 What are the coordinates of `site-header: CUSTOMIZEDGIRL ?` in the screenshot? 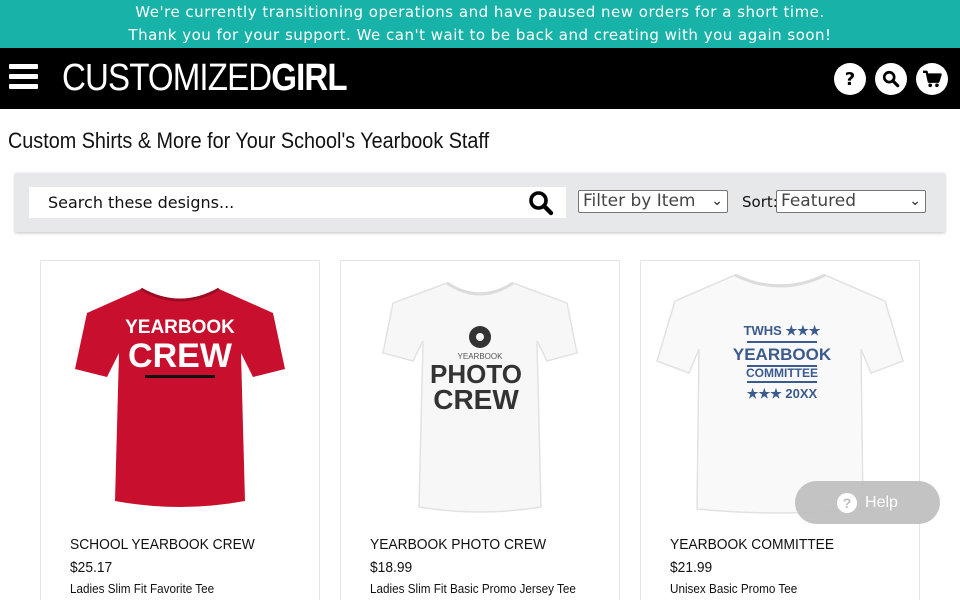 It's located at (480, 78).